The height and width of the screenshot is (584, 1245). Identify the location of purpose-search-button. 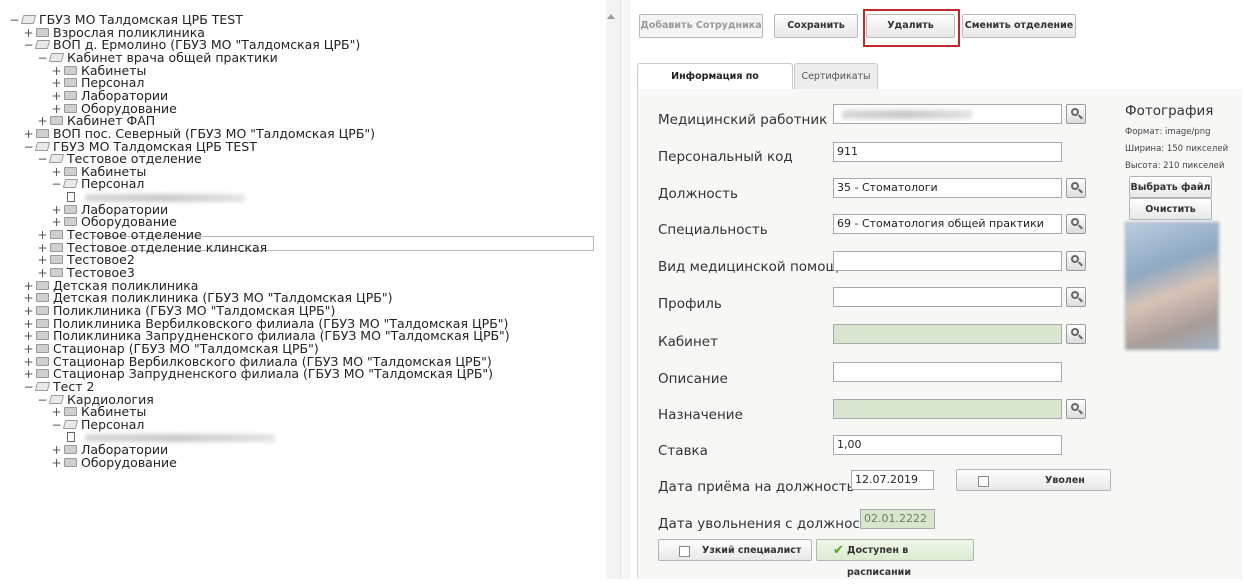
(1076, 409).